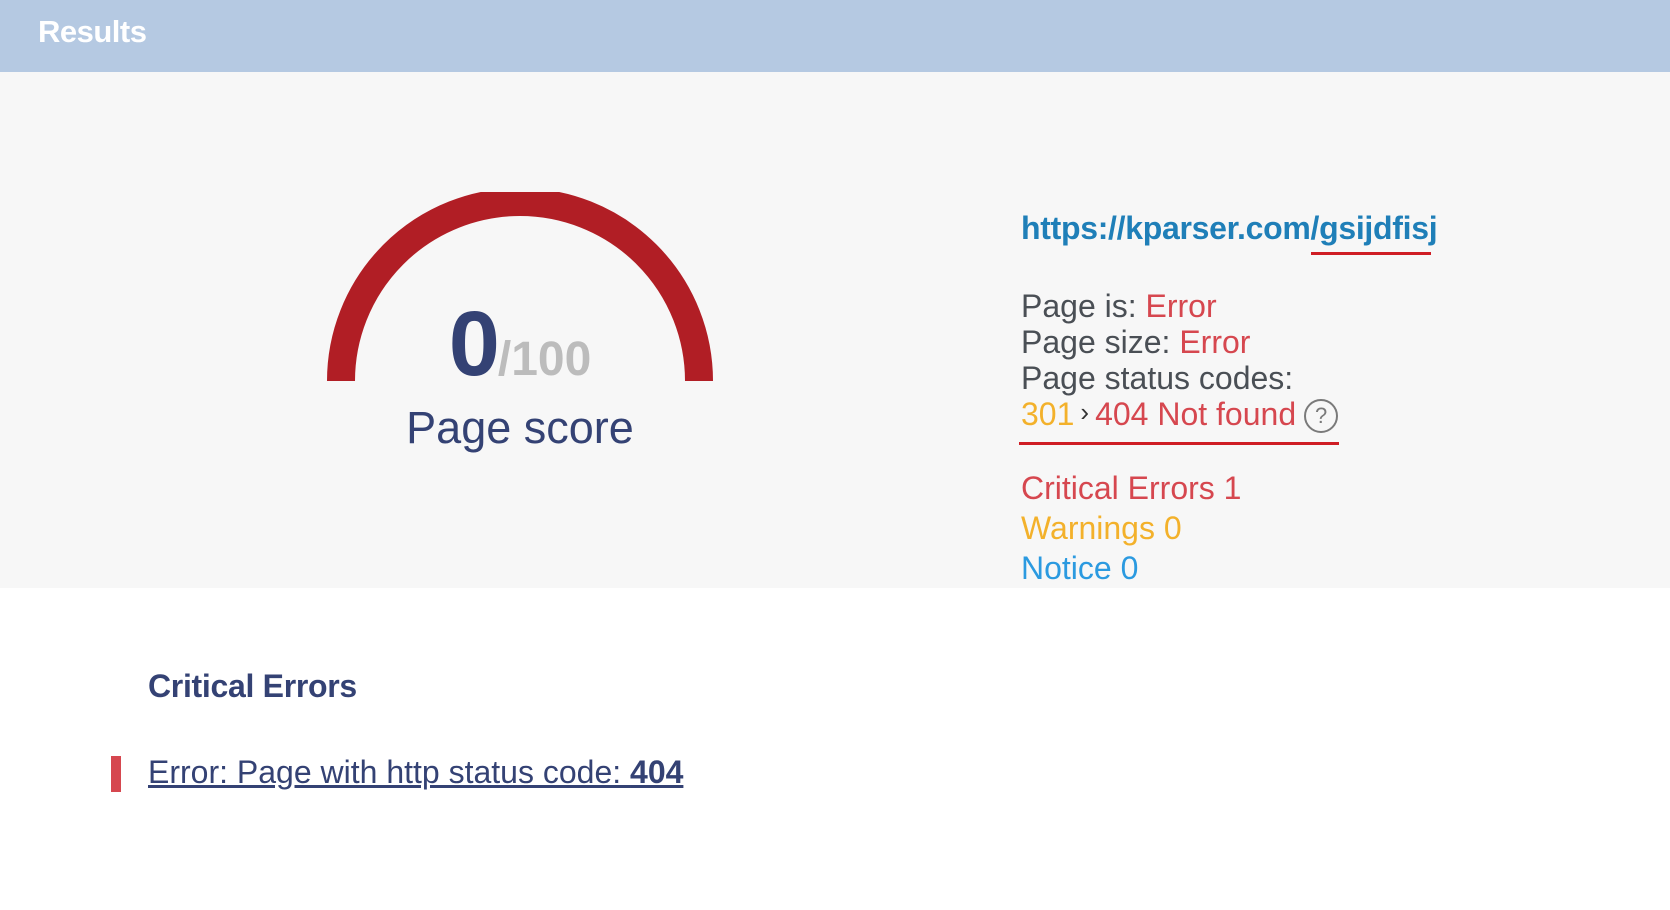 Image resolution: width=1670 pixels, height=910 pixels. What do you see at coordinates (1321, 416) in the screenshot?
I see `question-circle-icon: ?` at bounding box center [1321, 416].